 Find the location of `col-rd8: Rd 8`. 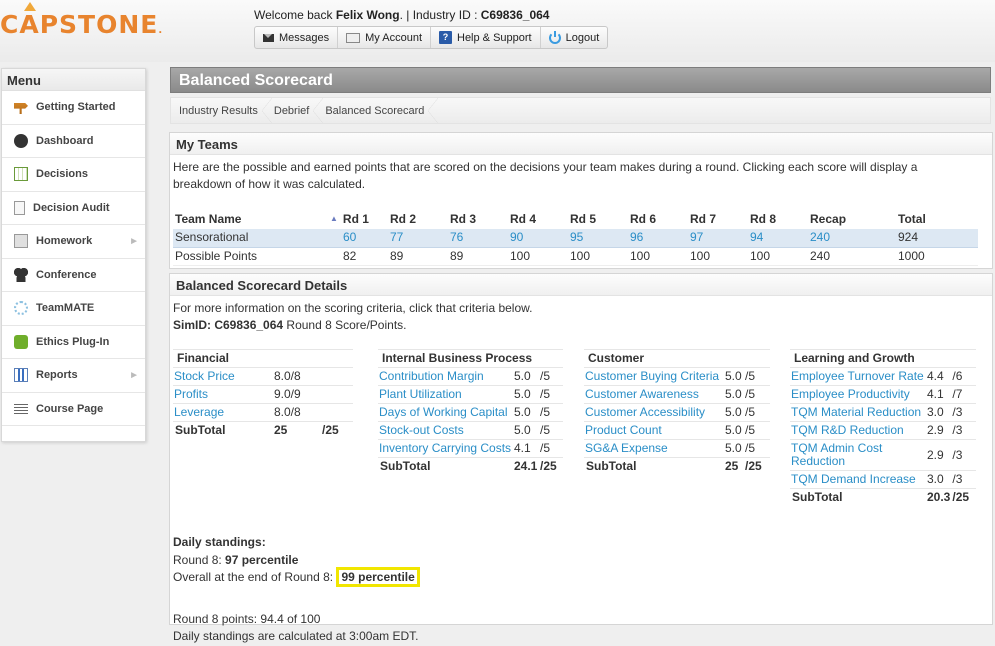

col-rd8: Rd 8 is located at coordinates (778, 219).